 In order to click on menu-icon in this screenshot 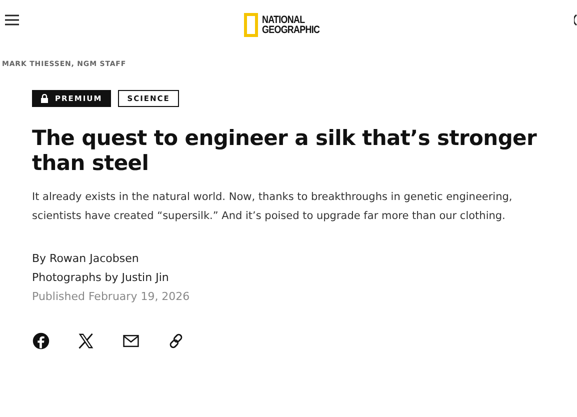, I will do `click(12, 20)`.